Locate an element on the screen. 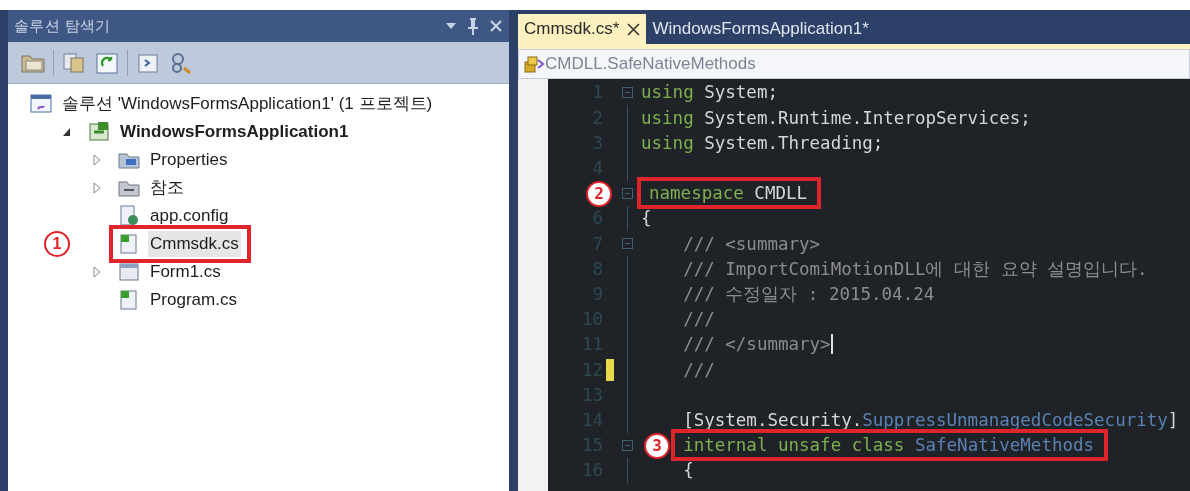 The height and width of the screenshot is (491, 1190). code-line: namespace CMDLL is located at coordinates (728, 194).